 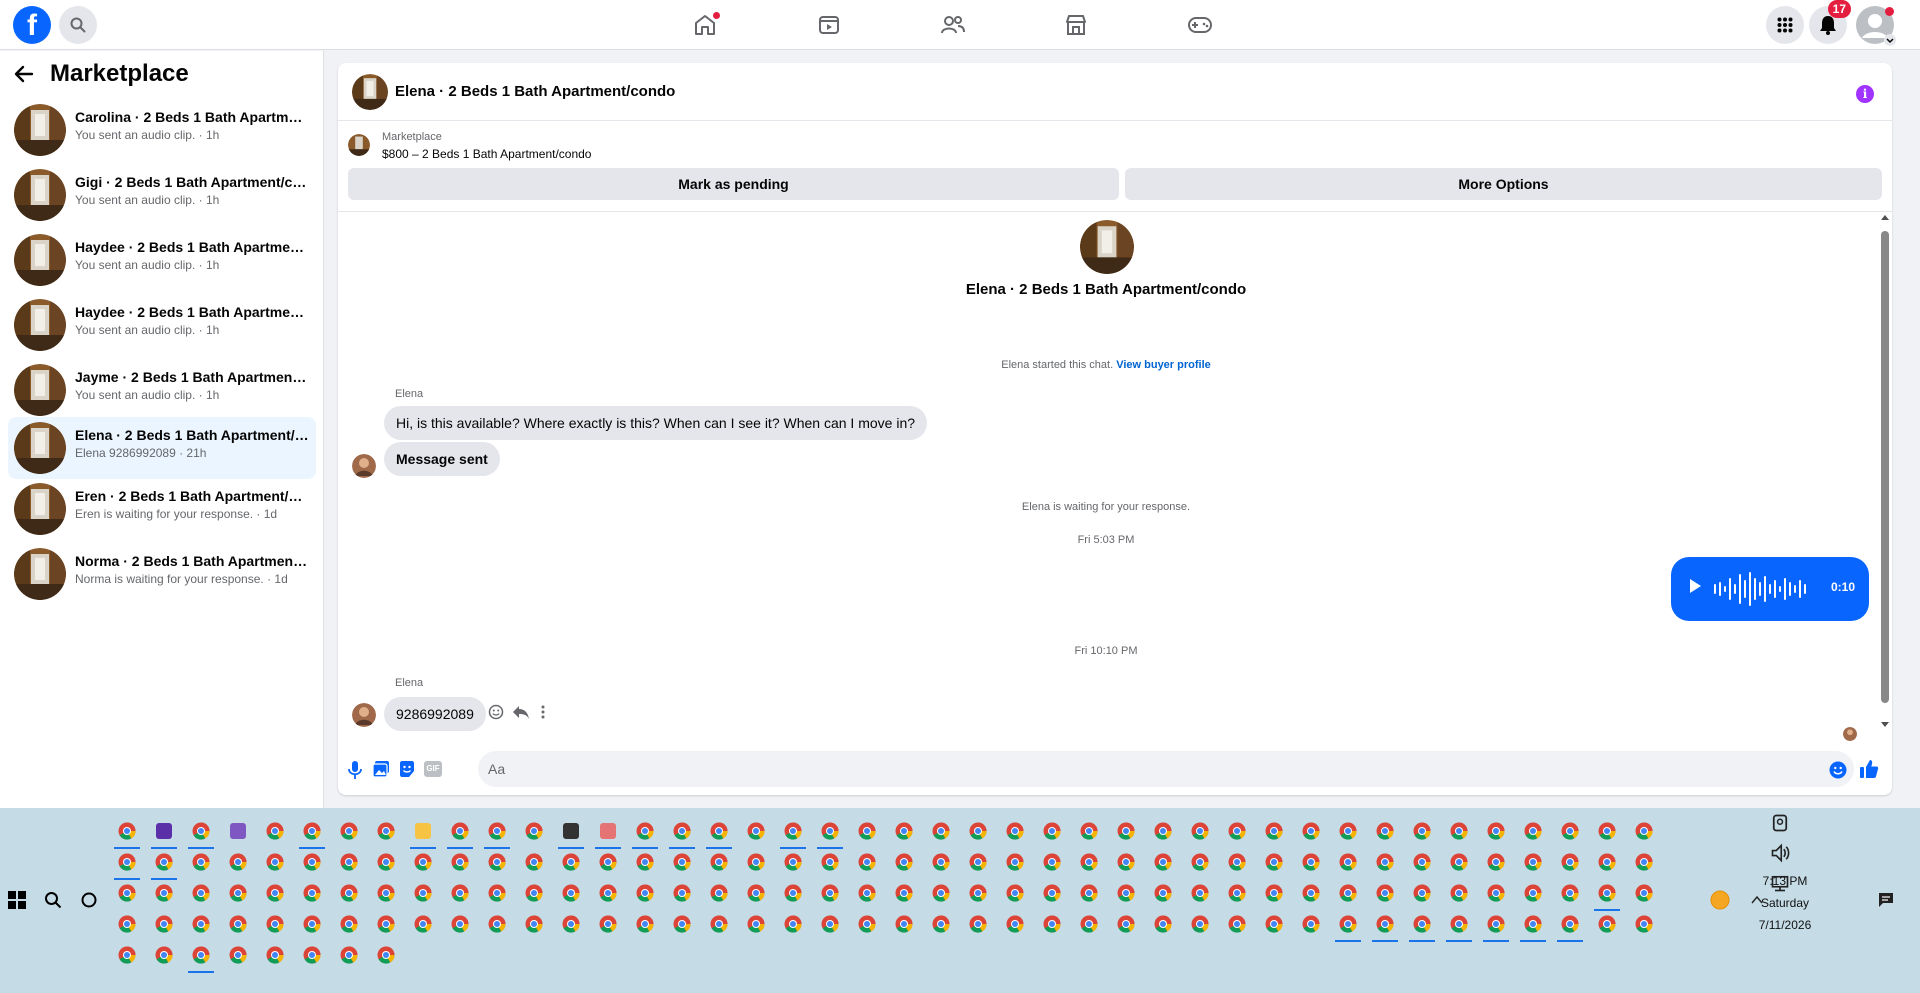 What do you see at coordinates (1886, 900) in the screenshot?
I see `action-center-icon` at bounding box center [1886, 900].